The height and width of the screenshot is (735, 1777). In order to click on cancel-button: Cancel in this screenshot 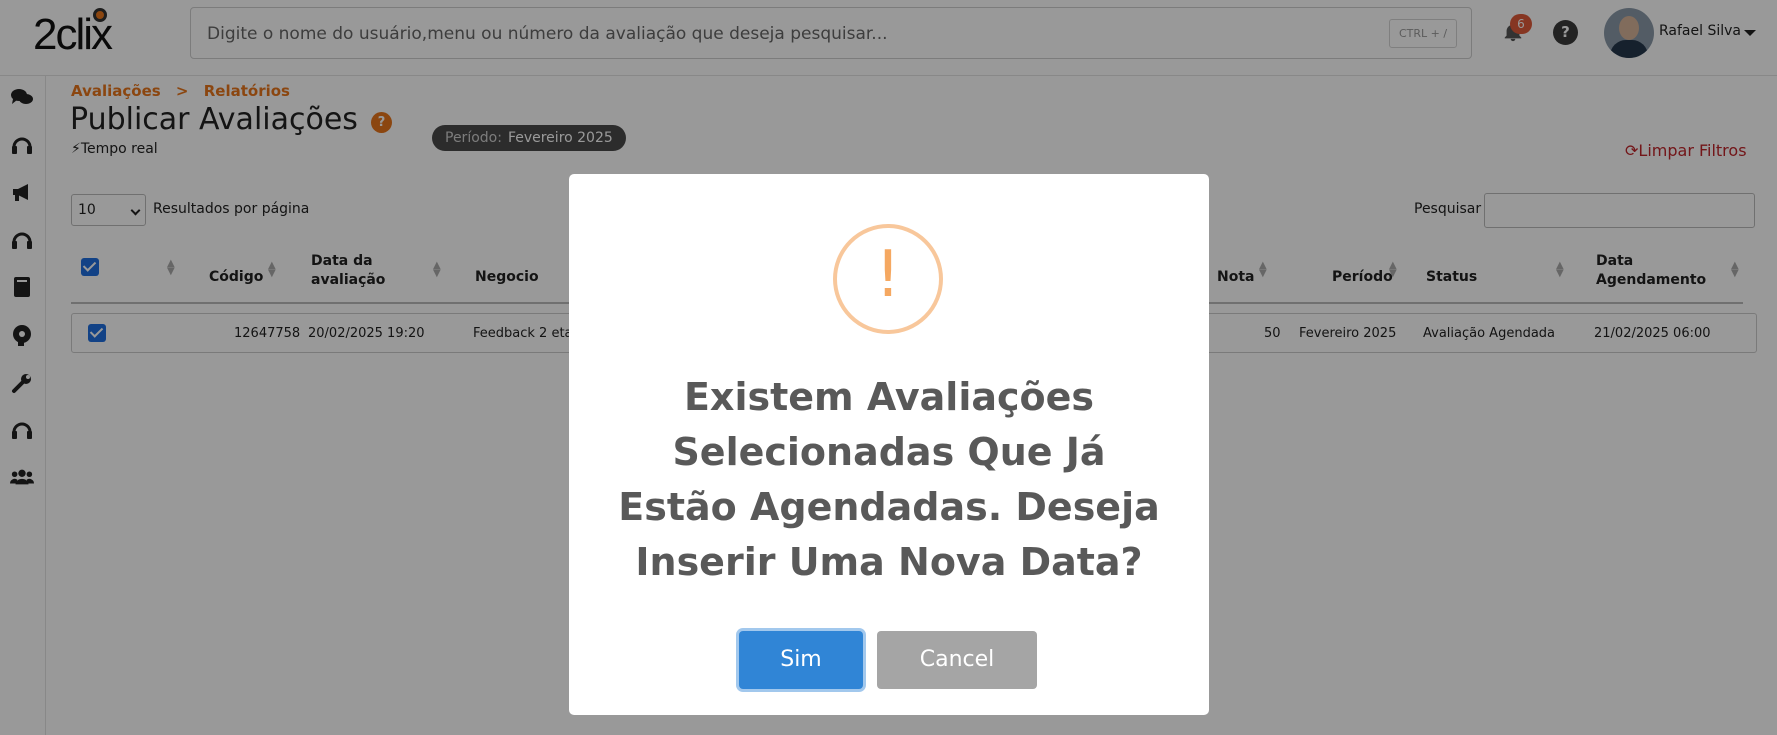, I will do `click(957, 660)`.